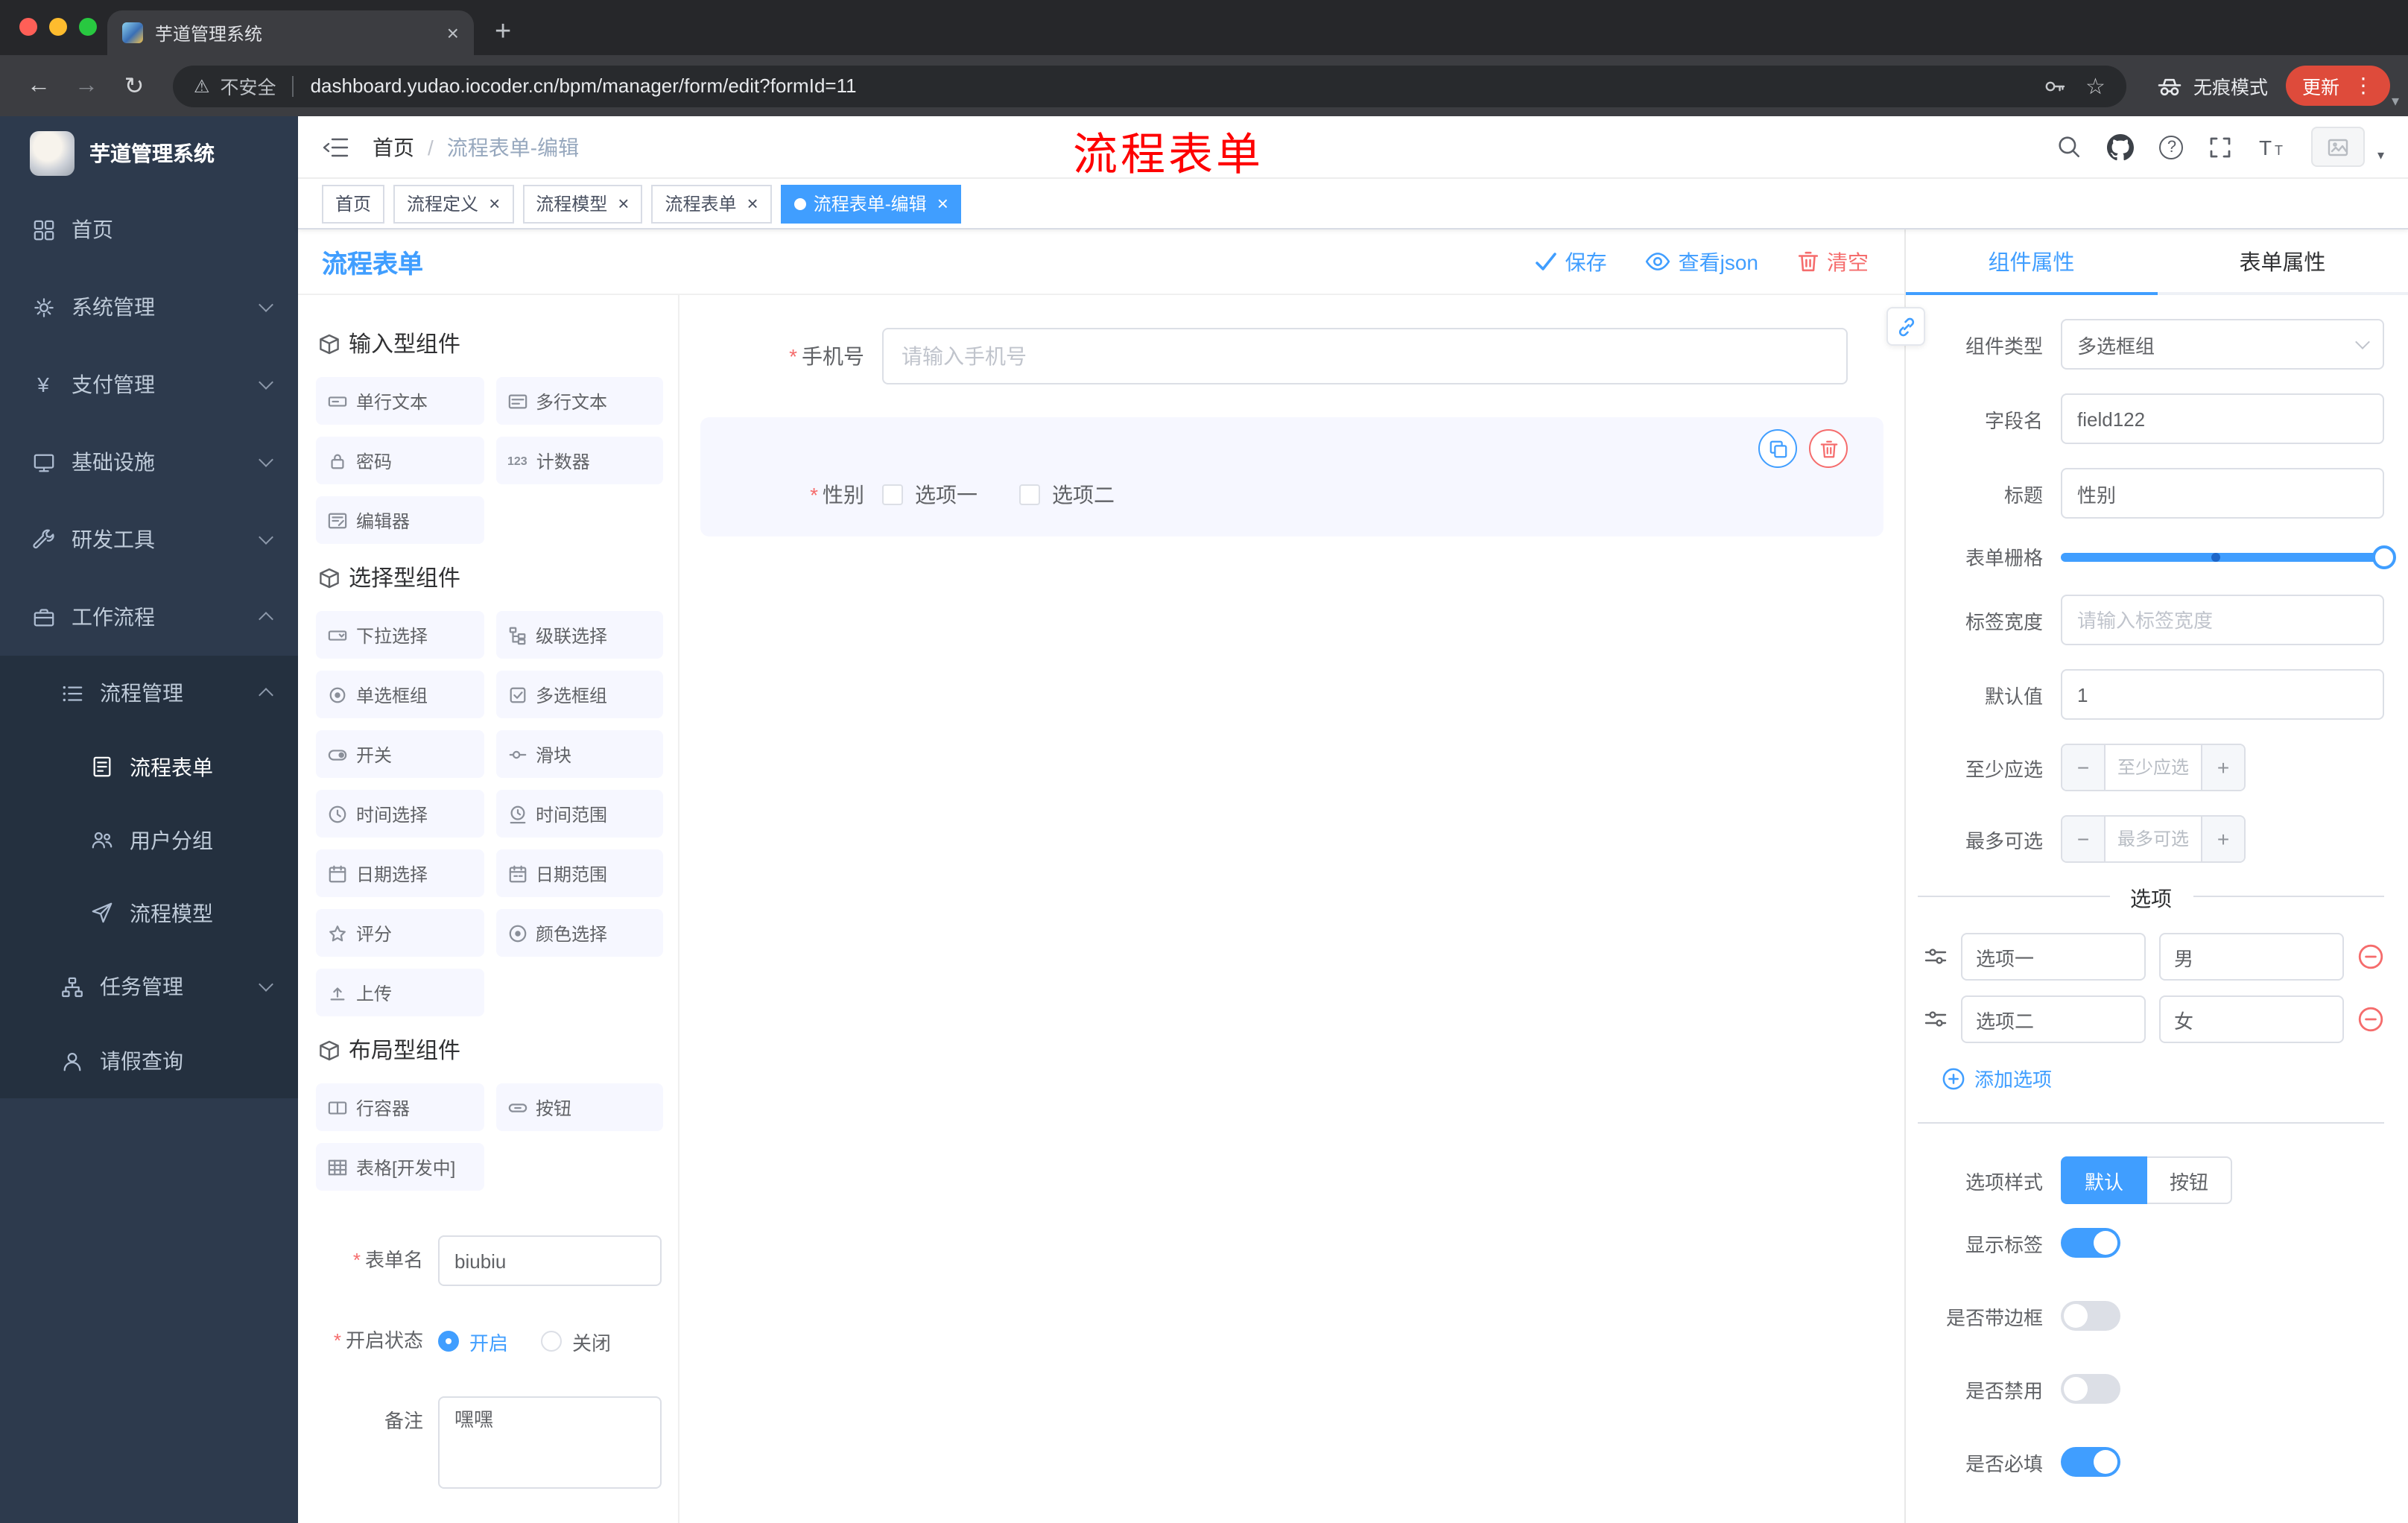  What do you see at coordinates (579, 694) in the screenshot?
I see `palette-item-checkbox-group: 多选框组` at bounding box center [579, 694].